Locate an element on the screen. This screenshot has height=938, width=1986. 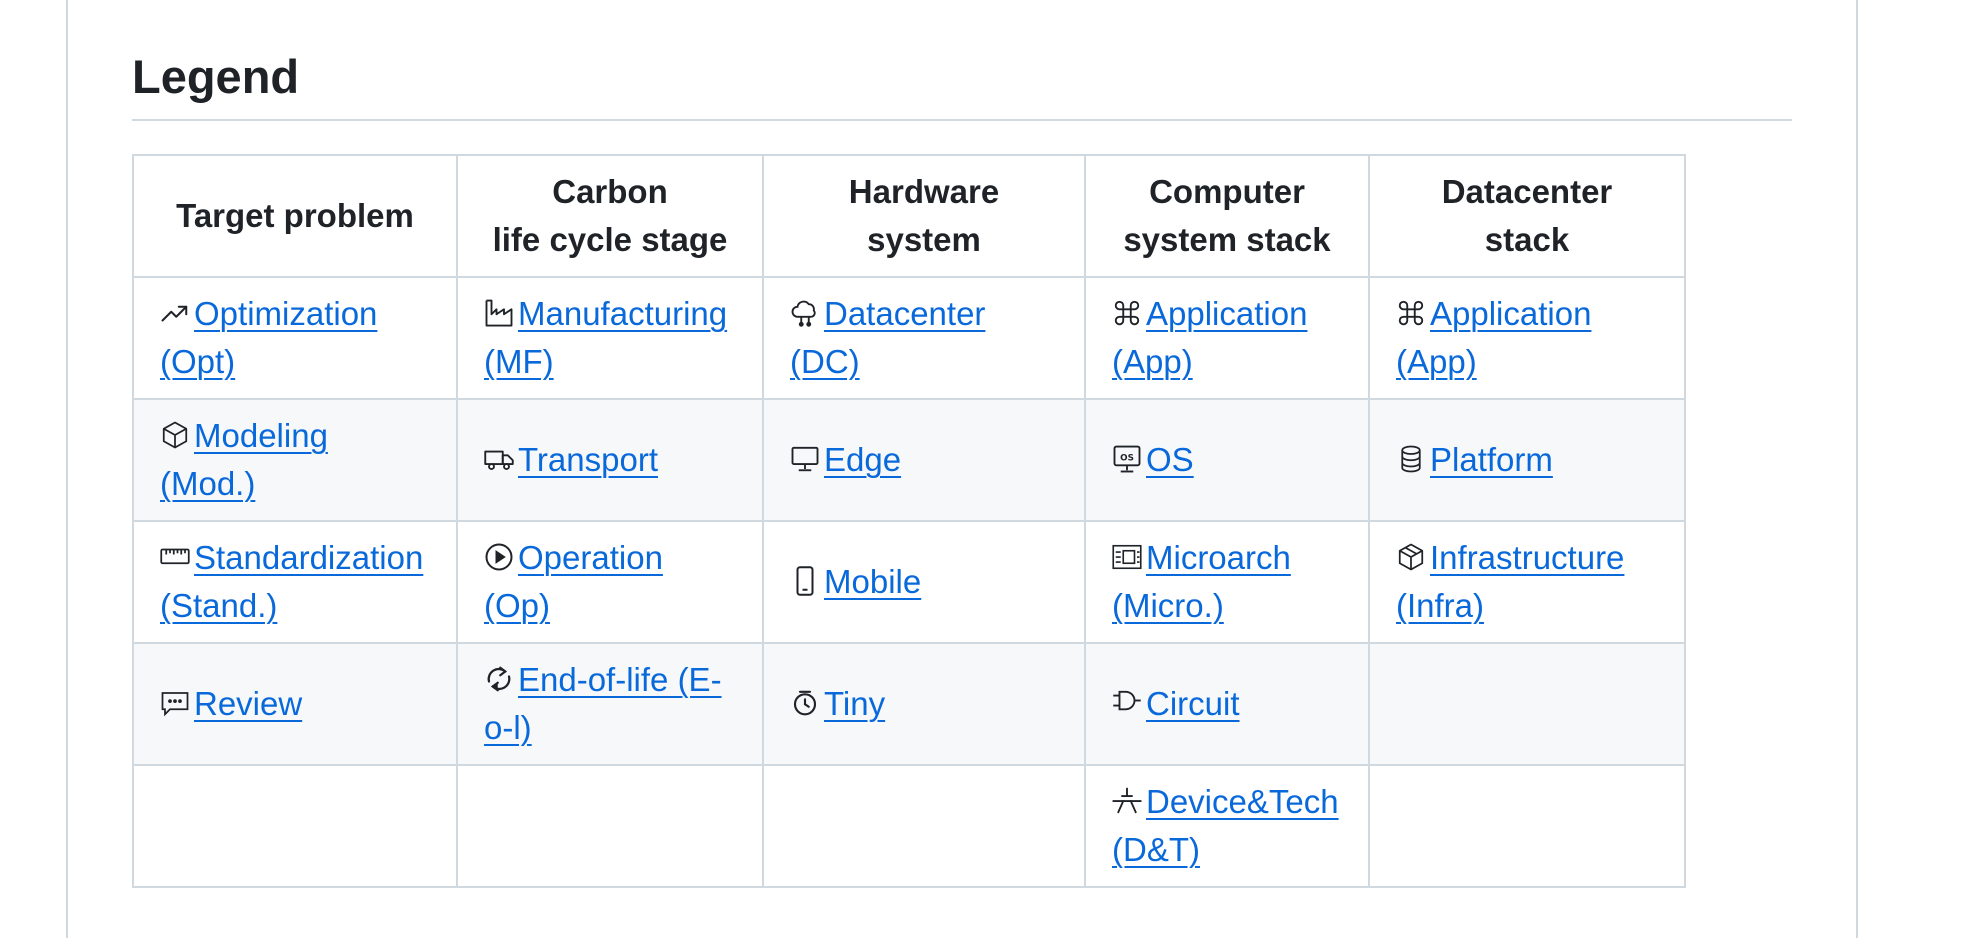
logic-gate-icon is located at coordinates (1127, 703).